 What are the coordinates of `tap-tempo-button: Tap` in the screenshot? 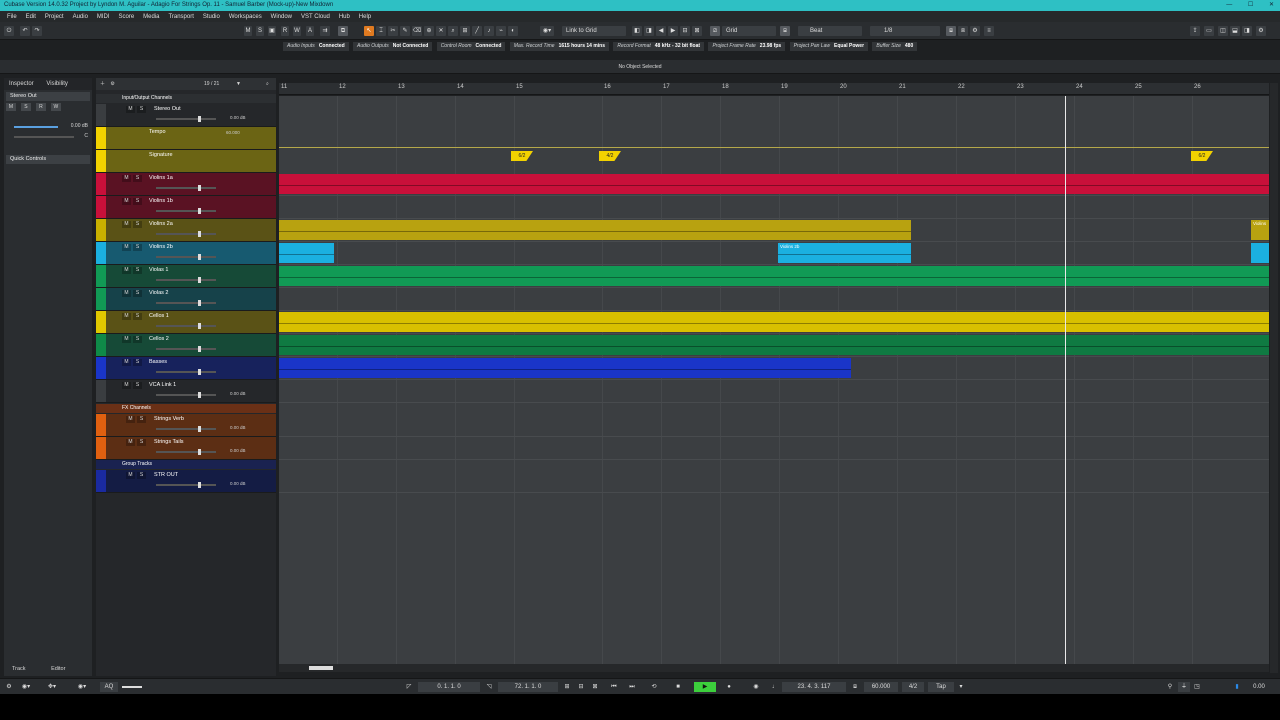 It's located at (941, 687).